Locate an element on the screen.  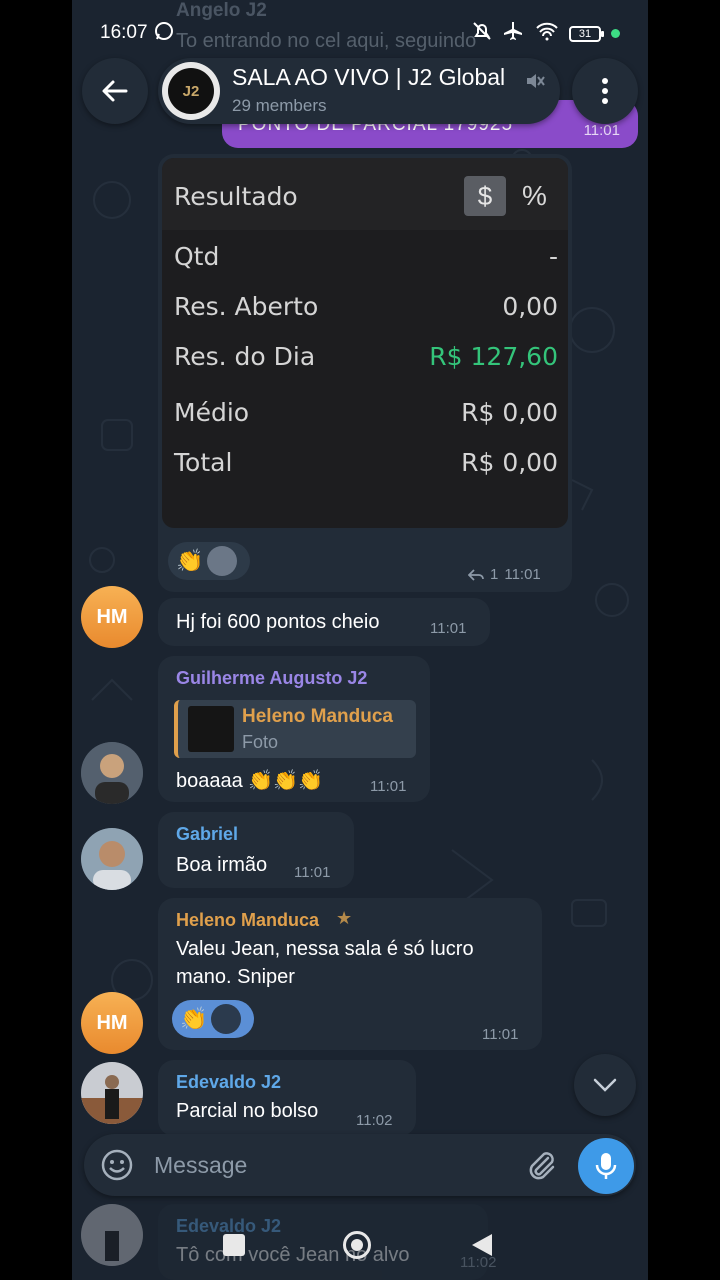
navigation-bar is located at coordinates (360, 1250).